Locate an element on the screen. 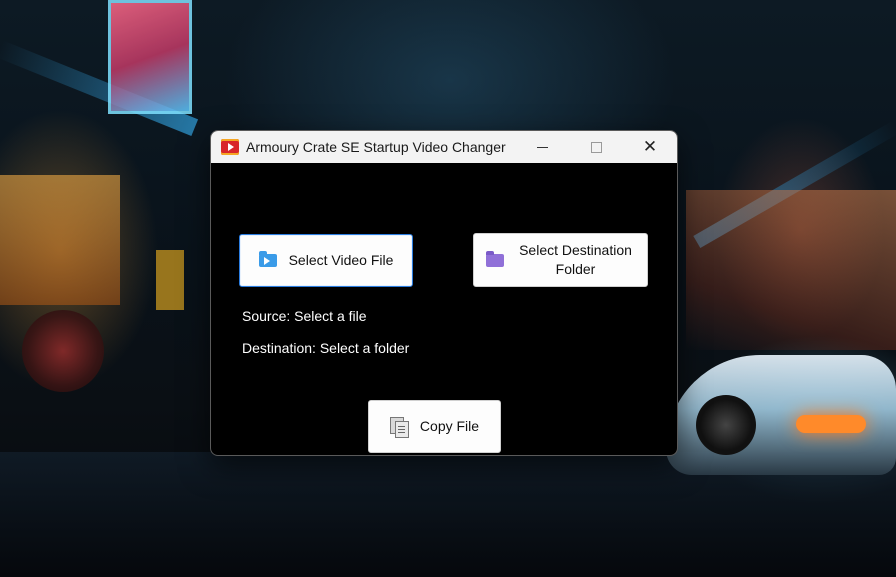  title-bar: Armoury Crate SE Startup Video Changer ✕ is located at coordinates (444, 147).